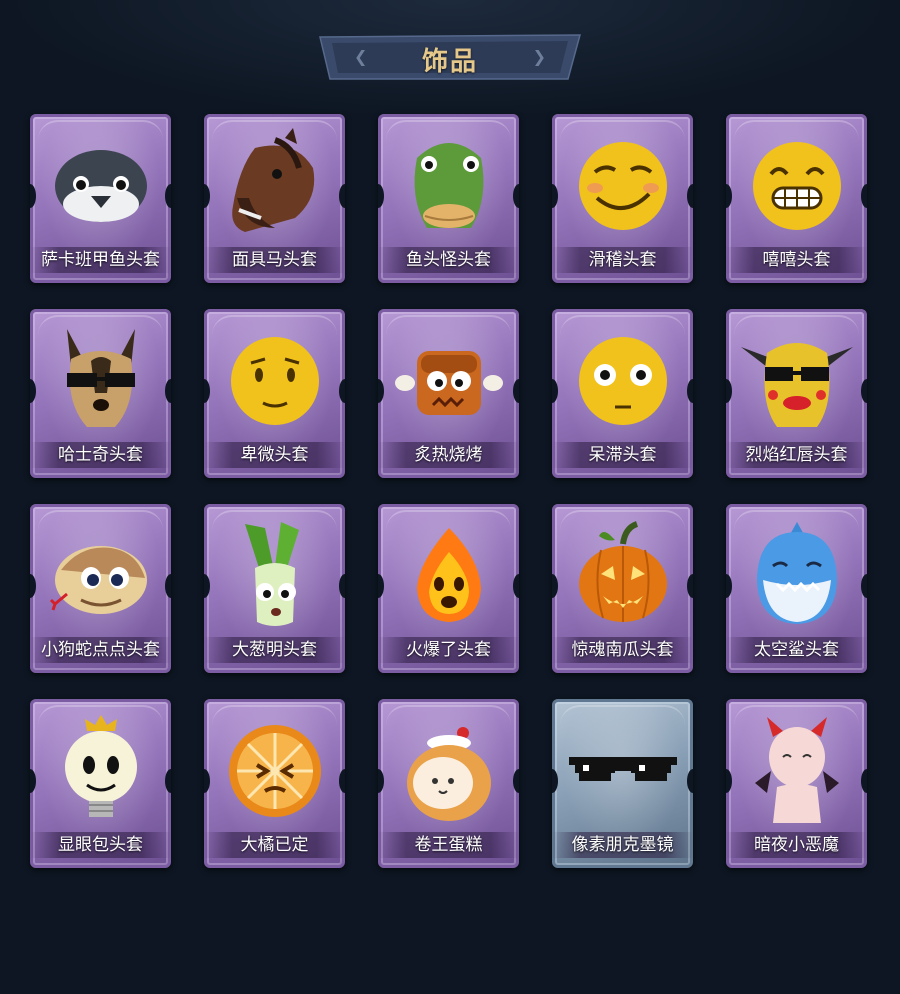 Image resolution: width=900 pixels, height=994 pixels. Describe the element at coordinates (796, 577) in the screenshot. I see `shark-icon` at that location.